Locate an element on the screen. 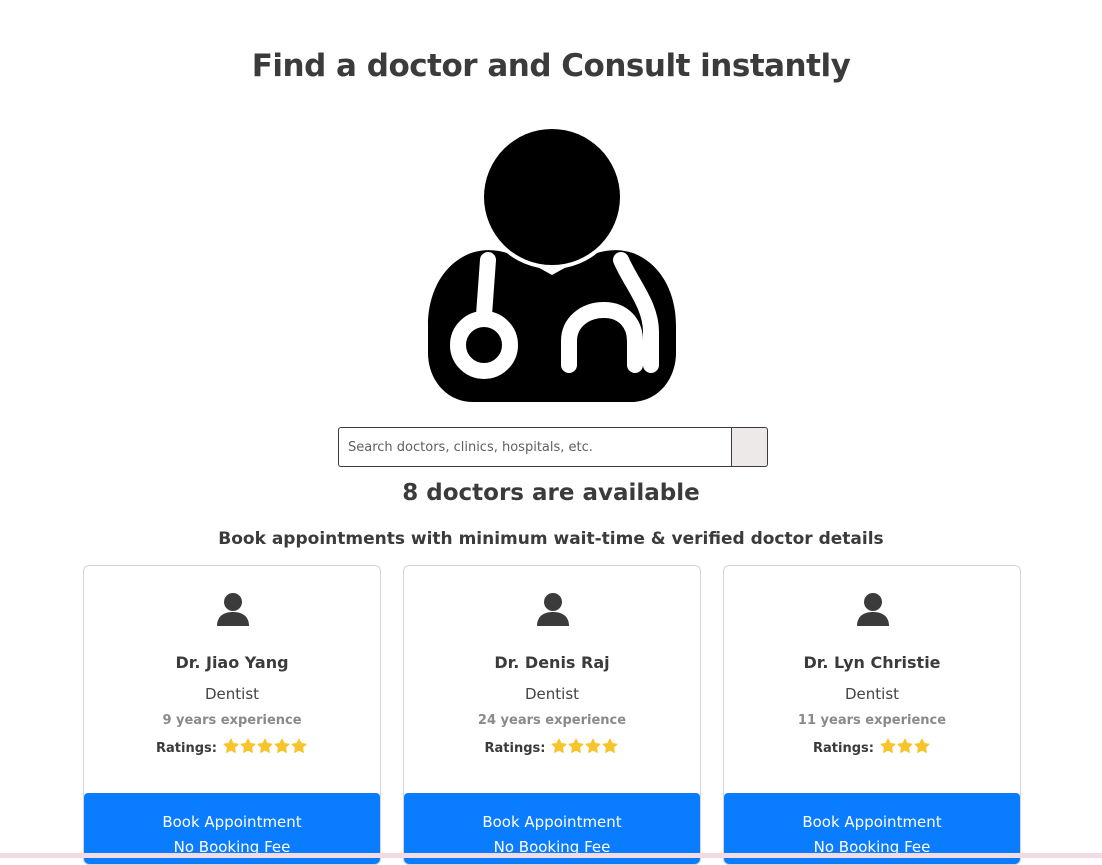 The image size is (1102, 865). doctor-name: Dr. Jiao Yang is located at coordinates (232, 662).